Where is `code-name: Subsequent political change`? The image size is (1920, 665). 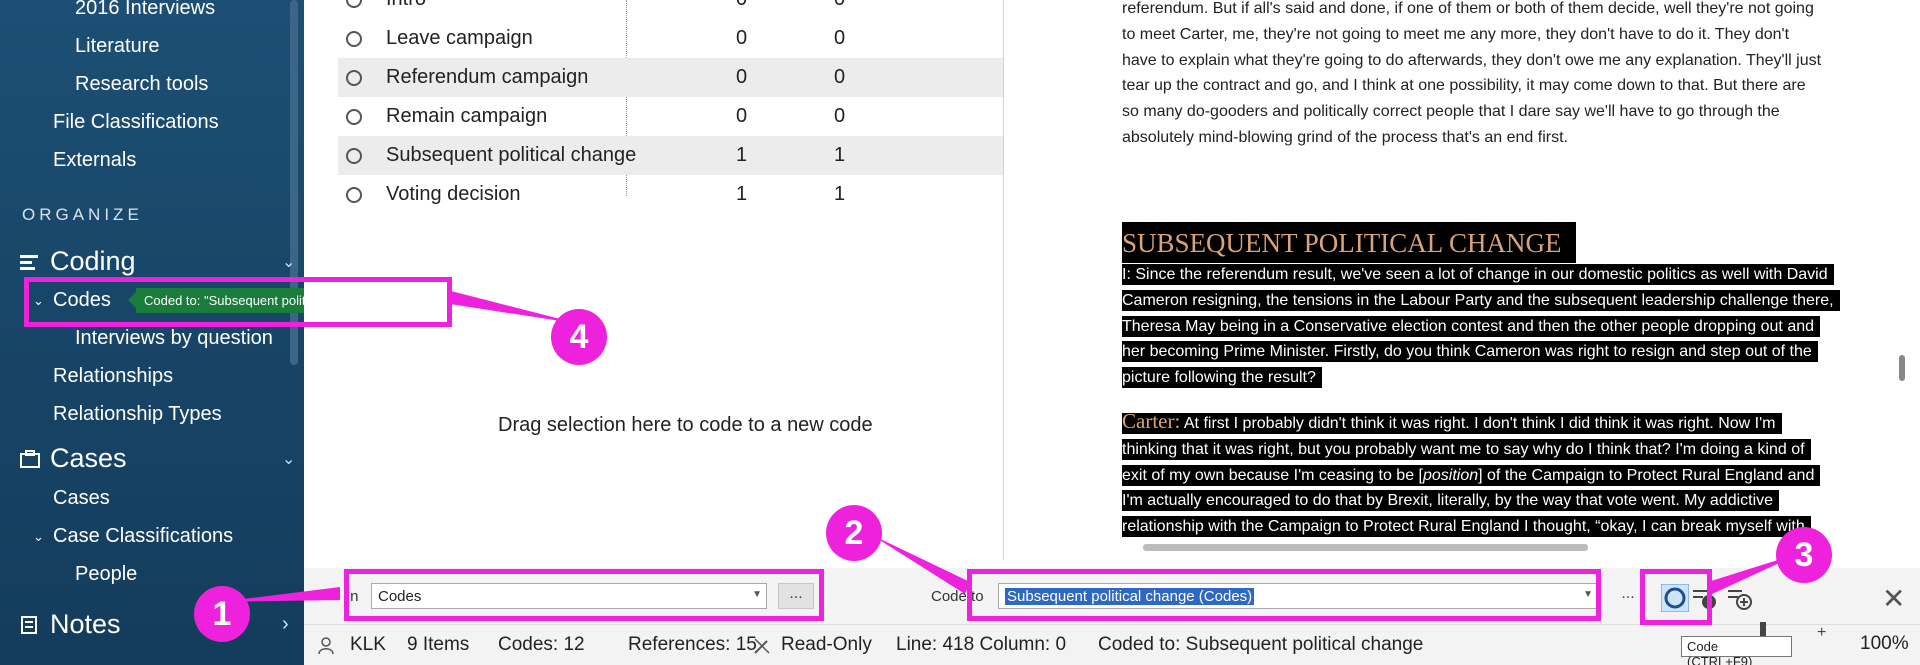
code-name: Subsequent political change is located at coordinates (511, 155).